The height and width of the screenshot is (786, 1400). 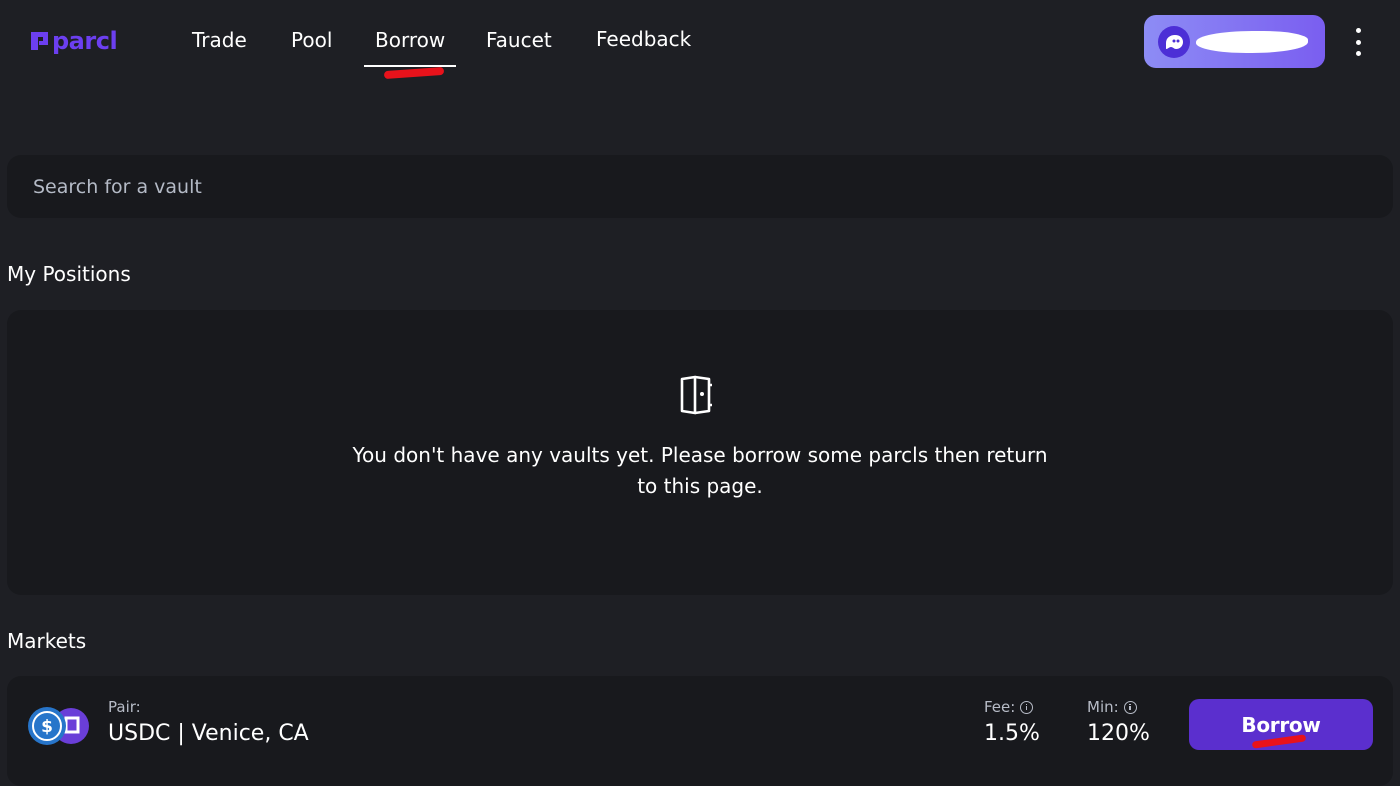 I want to click on min-value: 120%, so click(x=1118, y=733).